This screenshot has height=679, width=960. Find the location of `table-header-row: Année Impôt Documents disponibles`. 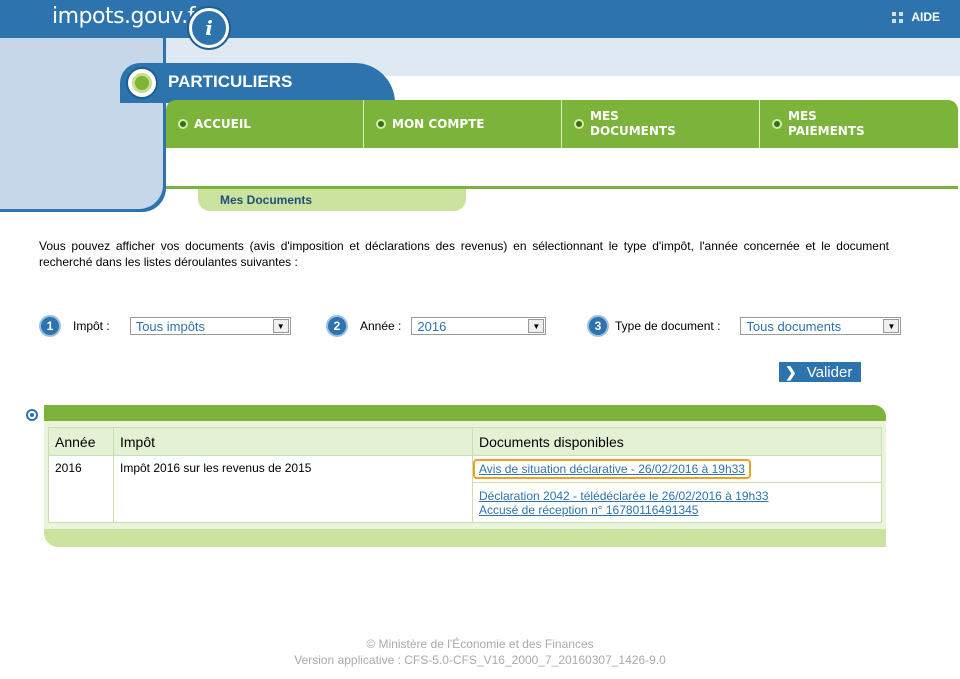

table-header-row: Année Impôt Documents disponibles is located at coordinates (465, 441).